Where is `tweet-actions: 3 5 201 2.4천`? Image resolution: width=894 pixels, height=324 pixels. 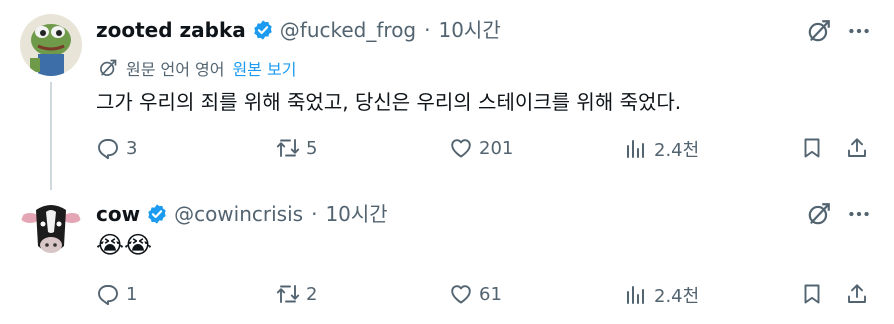
tweet-actions: 3 5 201 2.4천 is located at coordinates (447, 148).